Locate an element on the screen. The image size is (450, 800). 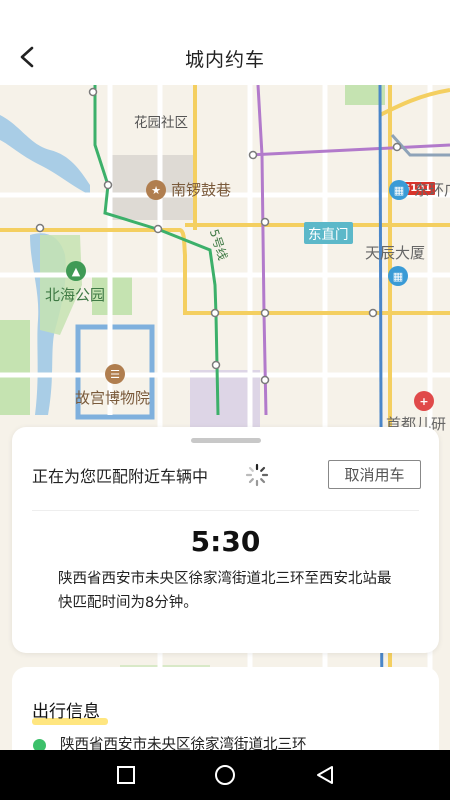
circle-icon is located at coordinates (225, 775).